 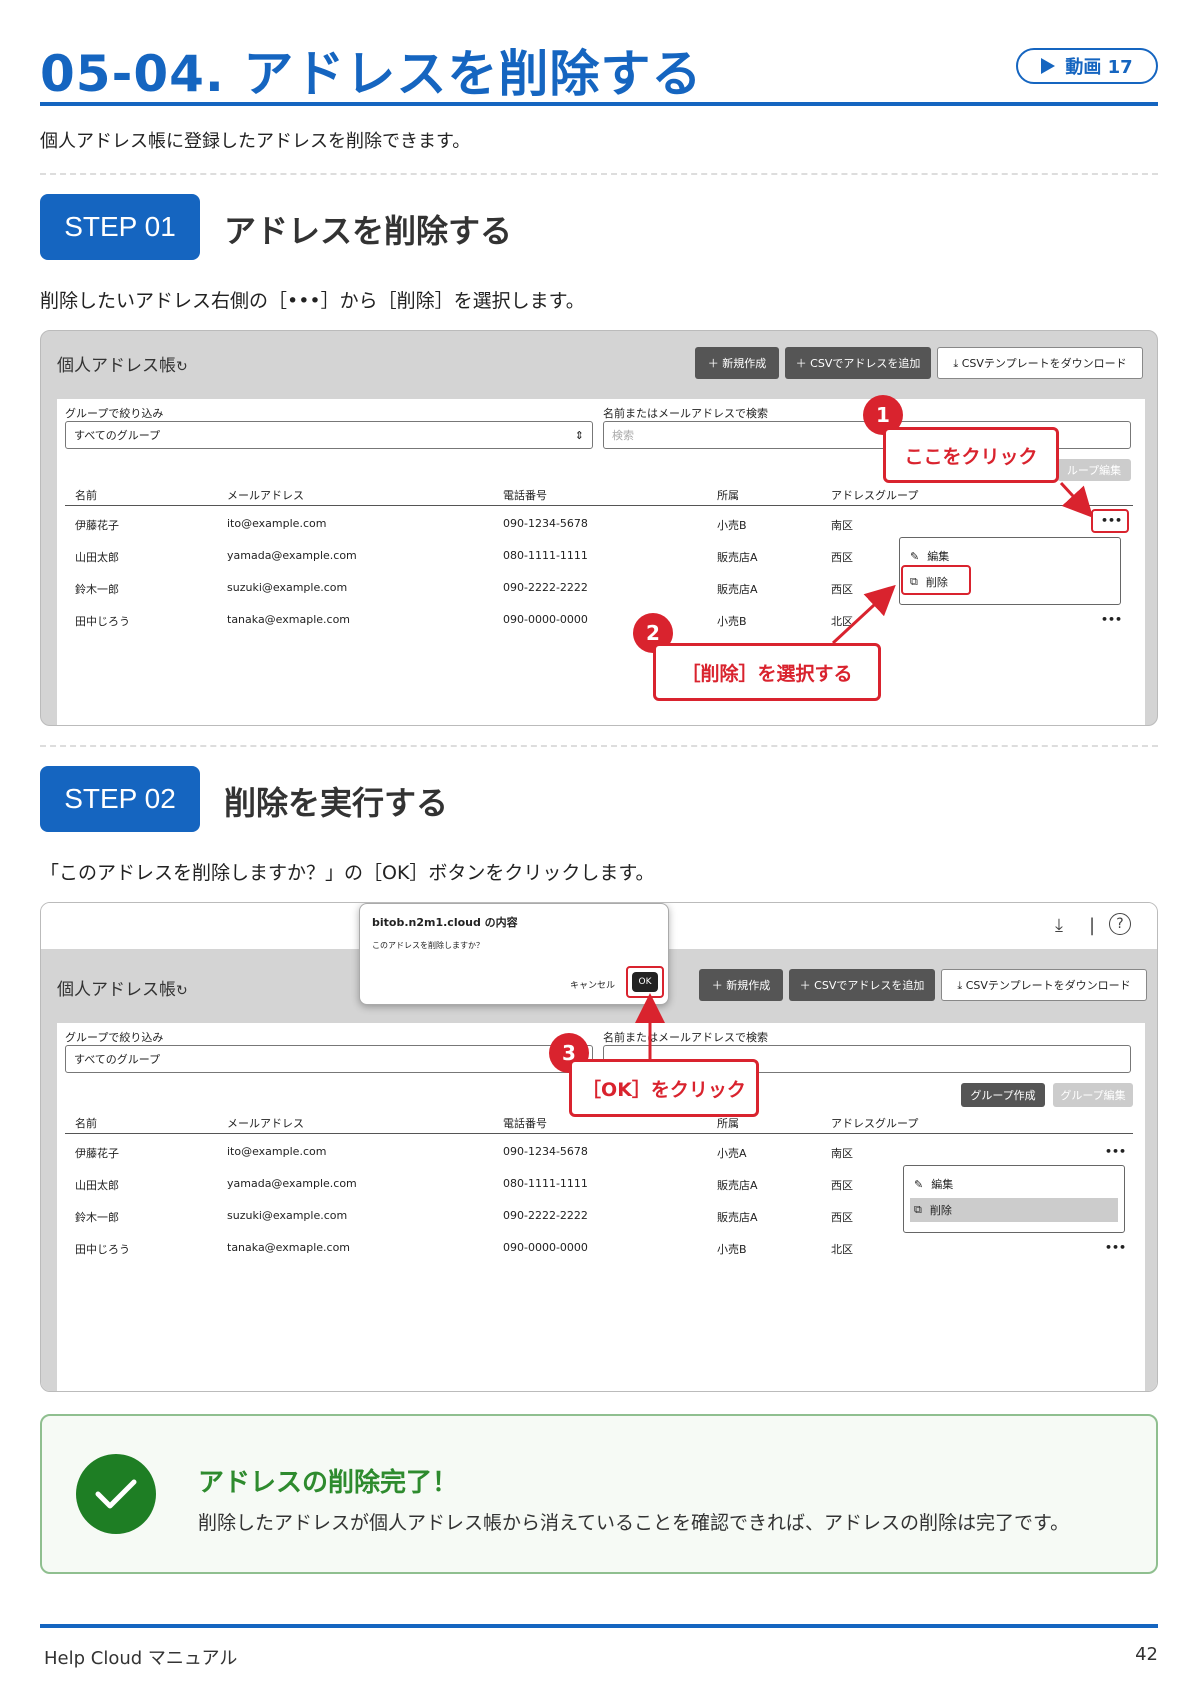 What do you see at coordinates (971, 455) in the screenshot?
I see `callout1-box: ここをクリック` at bounding box center [971, 455].